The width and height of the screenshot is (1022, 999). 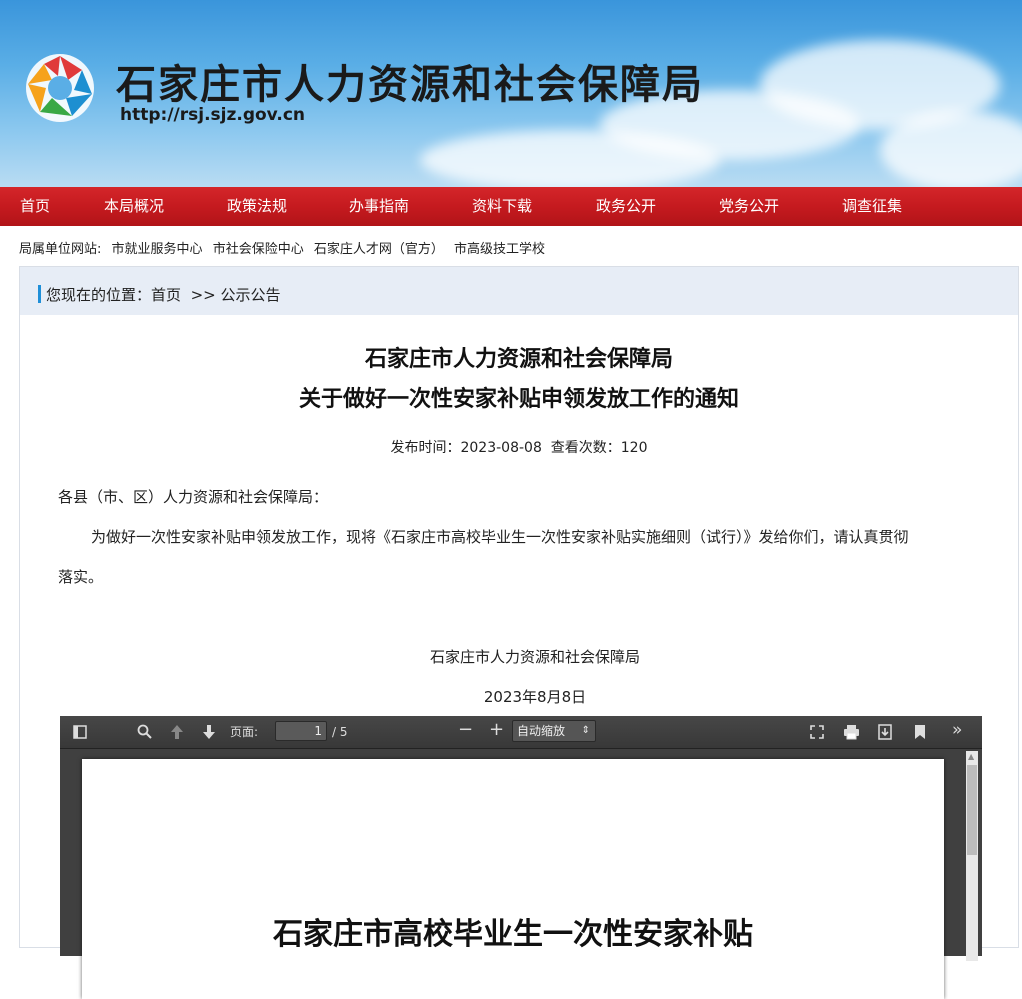 What do you see at coordinates (465, 730) in the screenshot?
I see `zoom-out-icon: −` at bounding box center [465, 730].